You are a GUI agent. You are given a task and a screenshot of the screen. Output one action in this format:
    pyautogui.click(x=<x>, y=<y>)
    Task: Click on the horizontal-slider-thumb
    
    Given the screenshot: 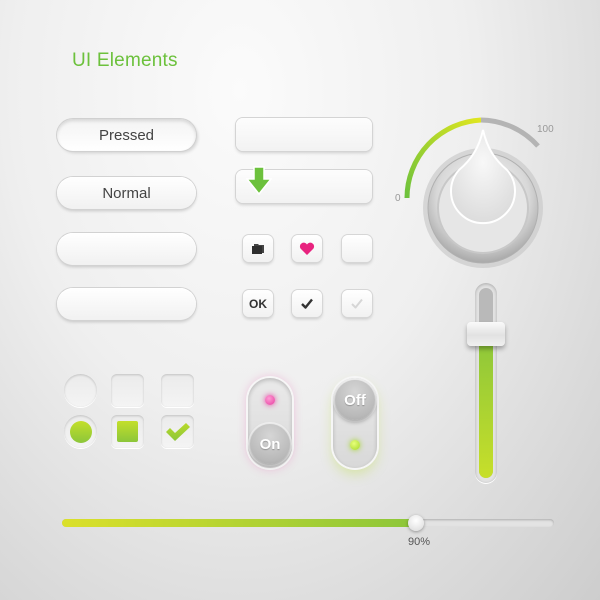 What is the action you would take?
    pyautogui.click(x=416, y=523)
    